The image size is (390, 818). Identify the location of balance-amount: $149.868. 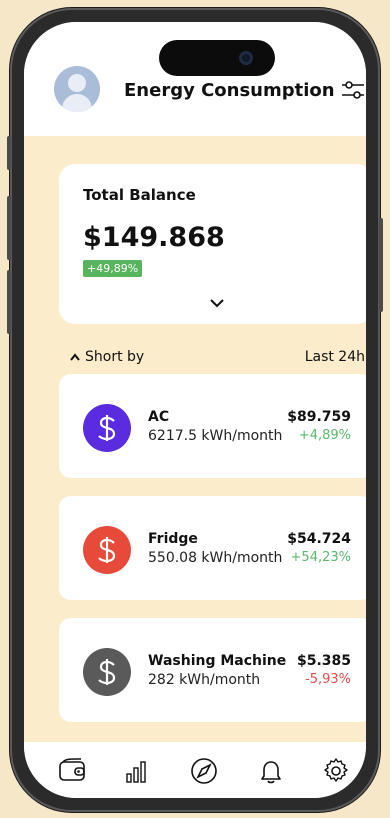
(154, 237).